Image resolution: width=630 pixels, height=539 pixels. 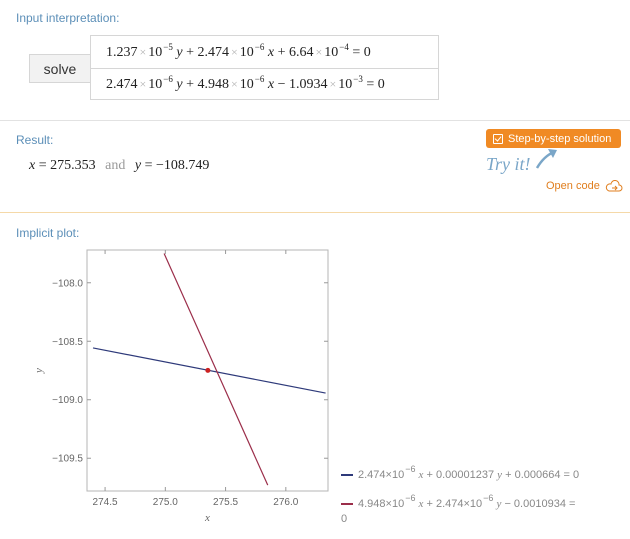 I want to click on implicit-plot-label: Implicit plot:, so click(x=48, y=233).